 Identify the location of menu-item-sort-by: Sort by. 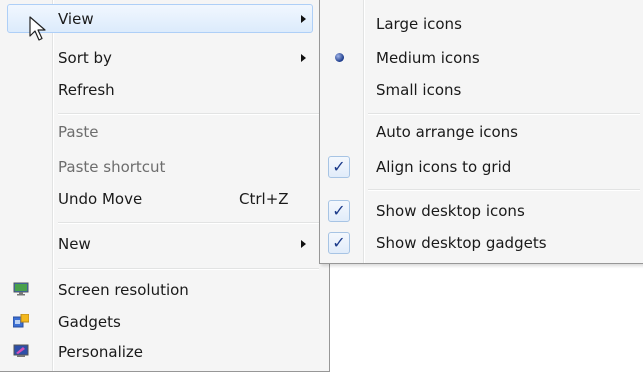
(164, 58).